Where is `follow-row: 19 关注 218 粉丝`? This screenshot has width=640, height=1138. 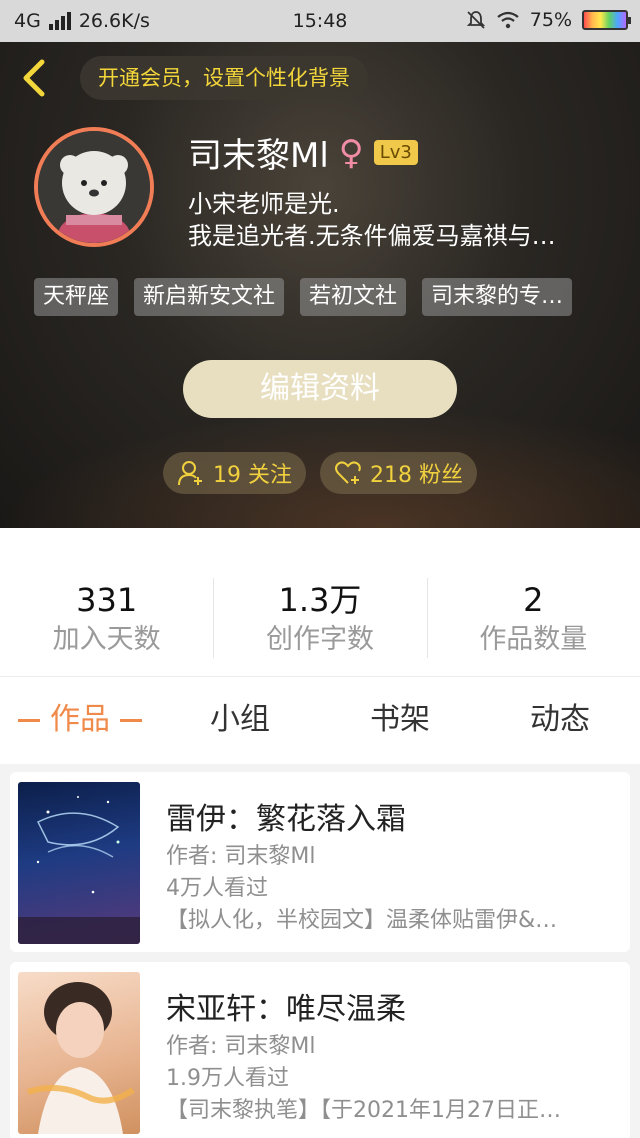
follow-row: 19 关注 218 粉丝 is located at coordinates (320, 473).